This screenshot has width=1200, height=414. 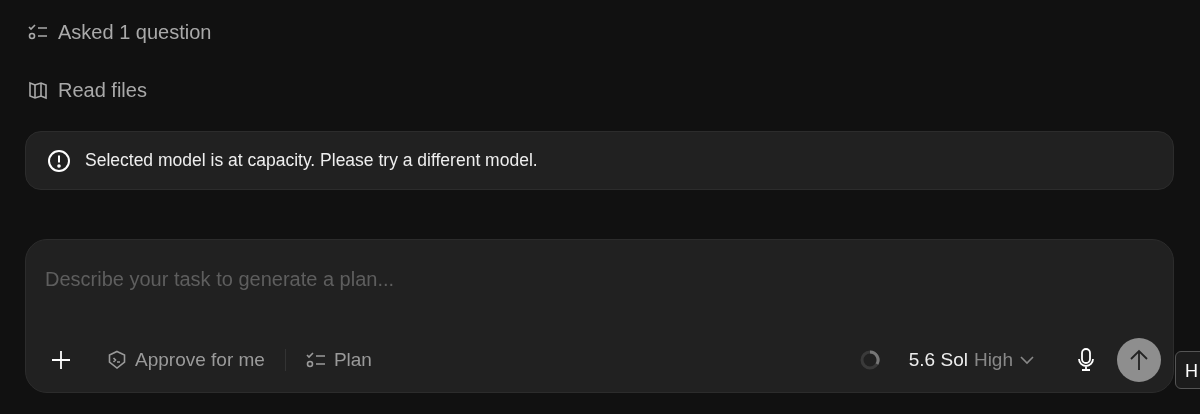 What do you see at coordinates (59, 160) in the screenshot?
I see `warning-icon` at bounding box center [59, 160].